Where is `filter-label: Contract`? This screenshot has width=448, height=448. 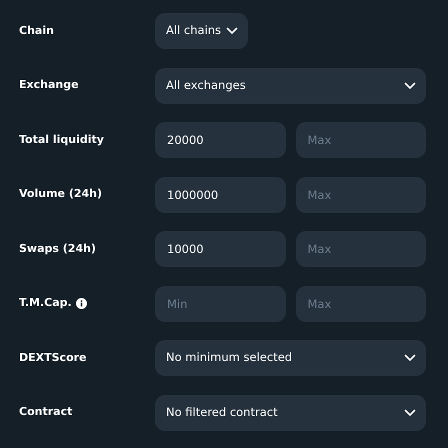 filter-label: Contract is located at coordinates (45, 412).